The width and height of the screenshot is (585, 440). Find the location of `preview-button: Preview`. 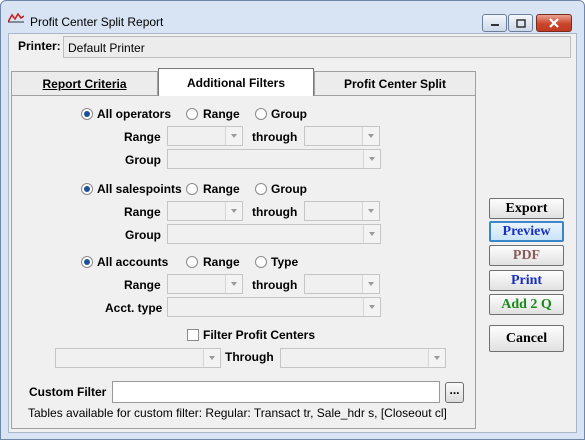

preview-button: Preview is located at coordinates (526, 231).